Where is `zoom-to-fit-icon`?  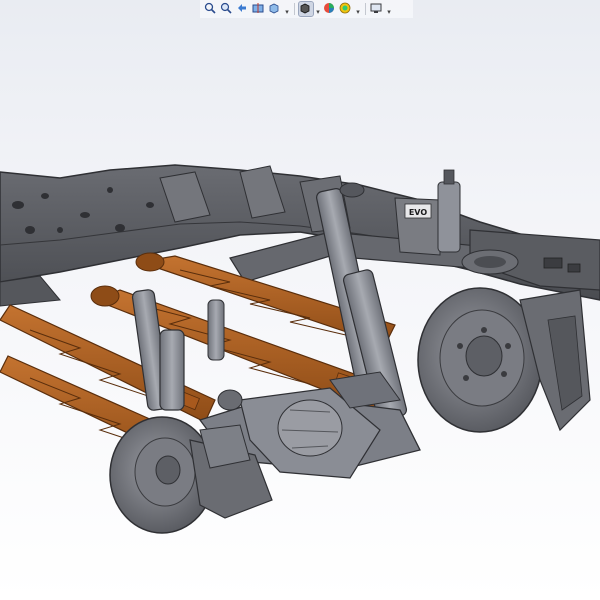
zoom-to-fit-icon is located at coordinates (211, 9).